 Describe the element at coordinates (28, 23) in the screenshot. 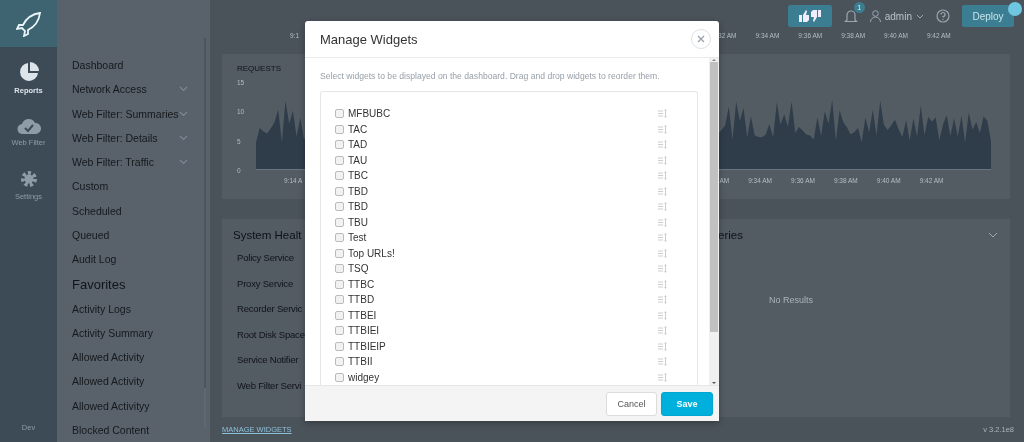

I see `rocket-icon` at that location.